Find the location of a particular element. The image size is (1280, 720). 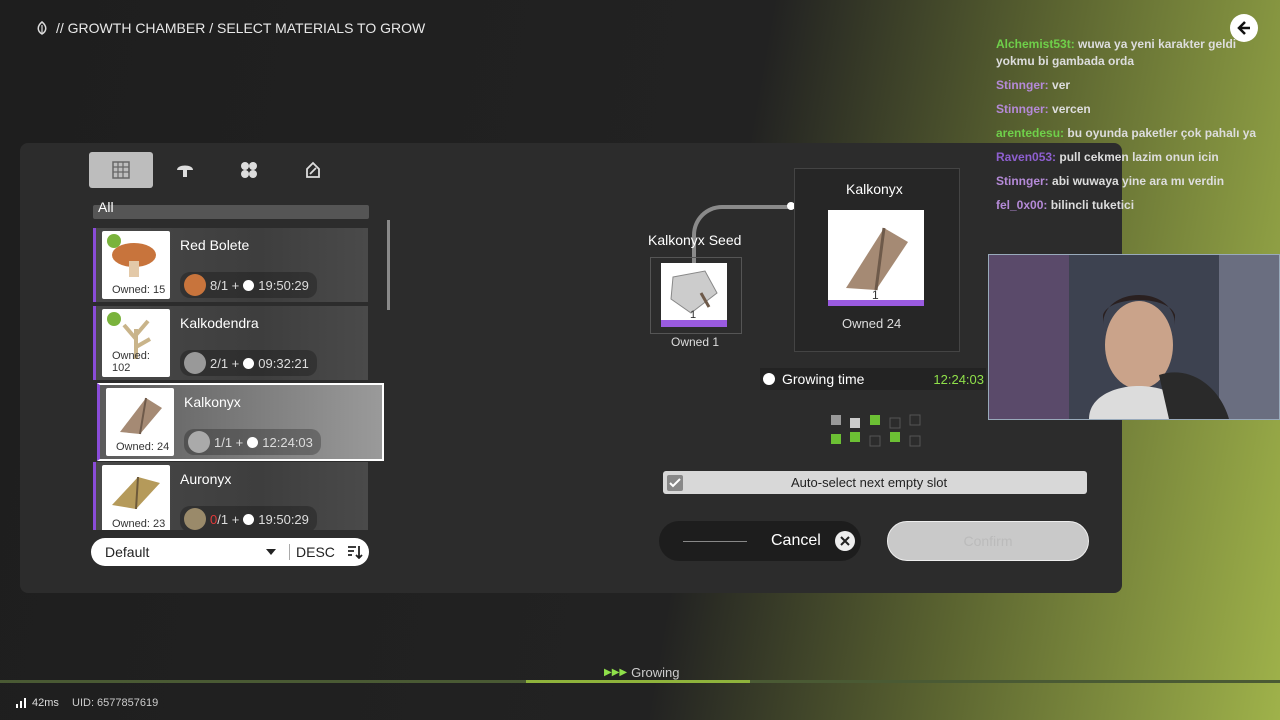

item-name: Kalkonyx is located at coordinates (212, 402).